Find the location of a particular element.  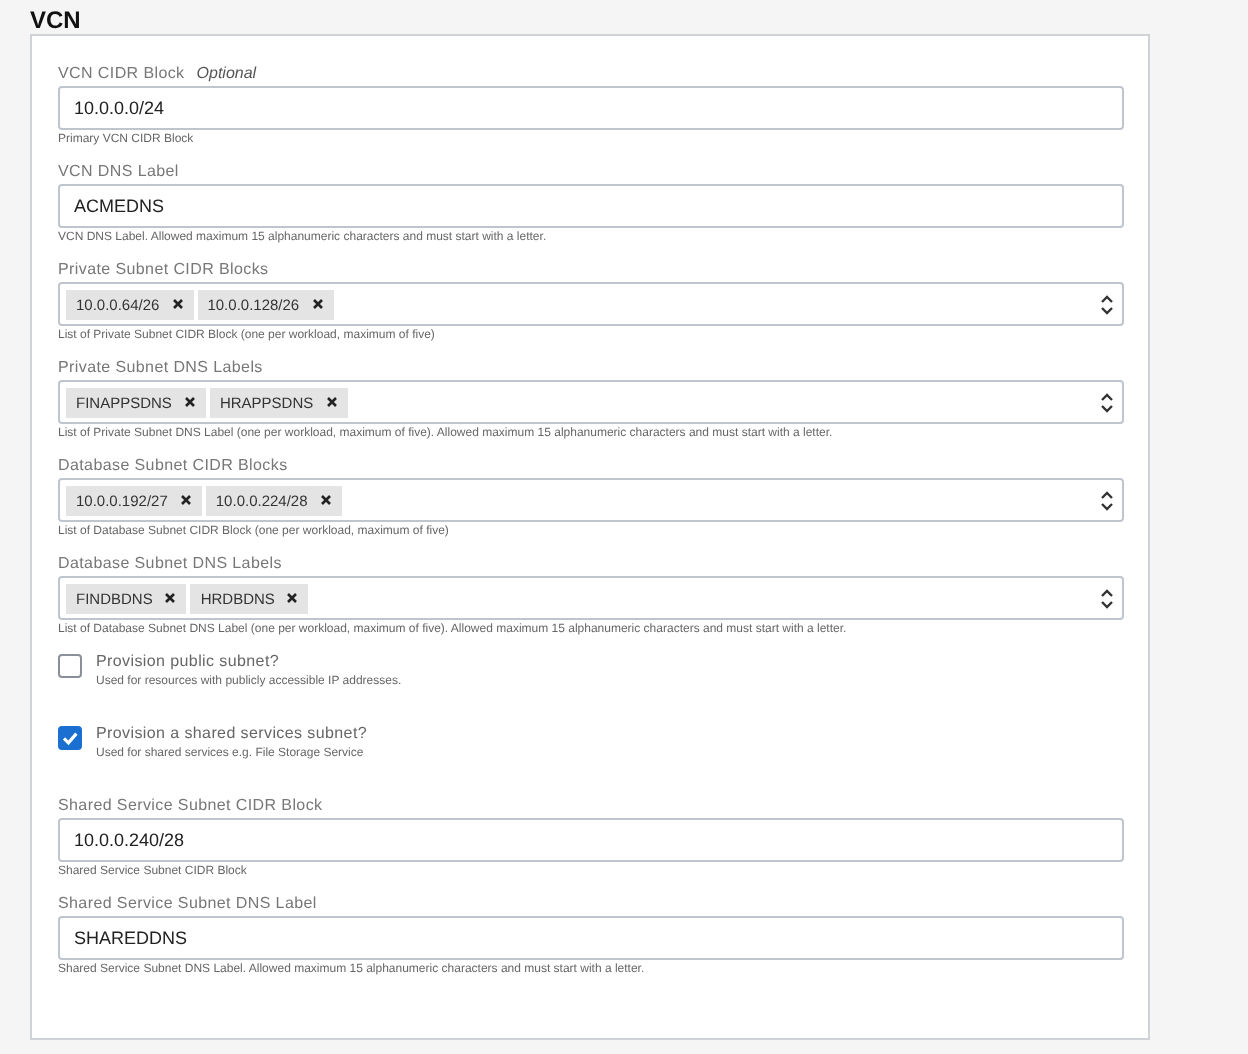

field-label: Database Subnet CIDR Blocks is located at coordinates (173, 465).